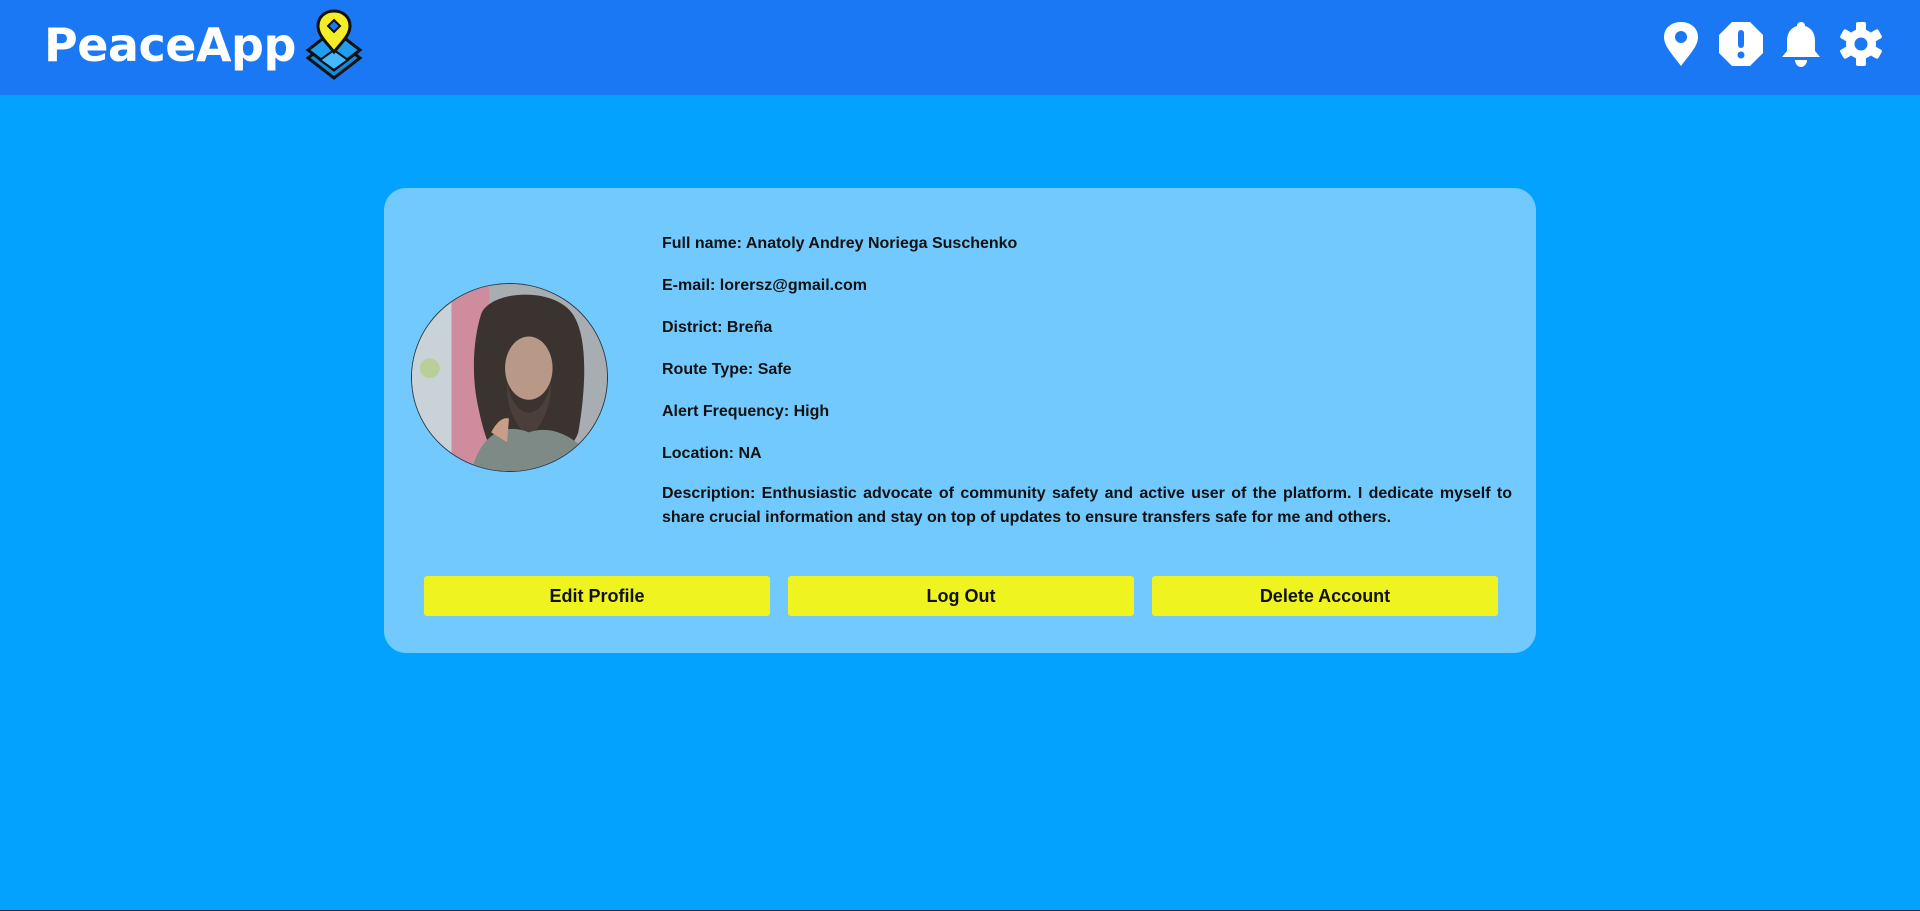 The image size is (1920, 911). I want to click on alert-octagon-icon, so click(1741, 44).